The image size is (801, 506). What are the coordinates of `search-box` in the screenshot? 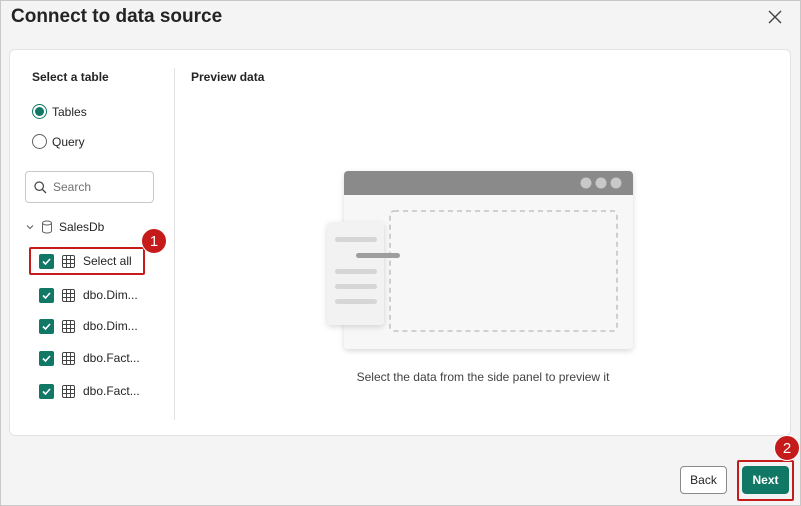 It's located at (89, 187).